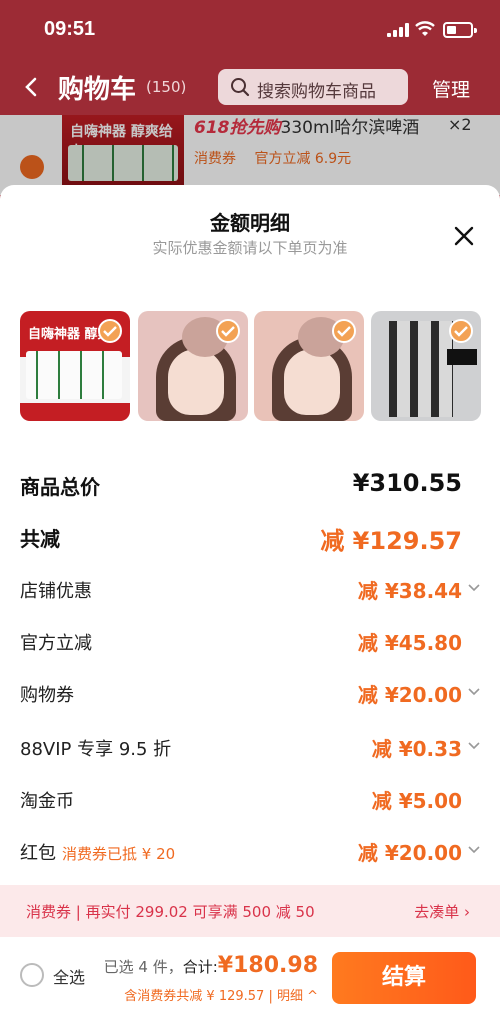 This screenshot has height=1012, width=500. I want to click on search-input: 搜索购物车商品, so click(313, 87).